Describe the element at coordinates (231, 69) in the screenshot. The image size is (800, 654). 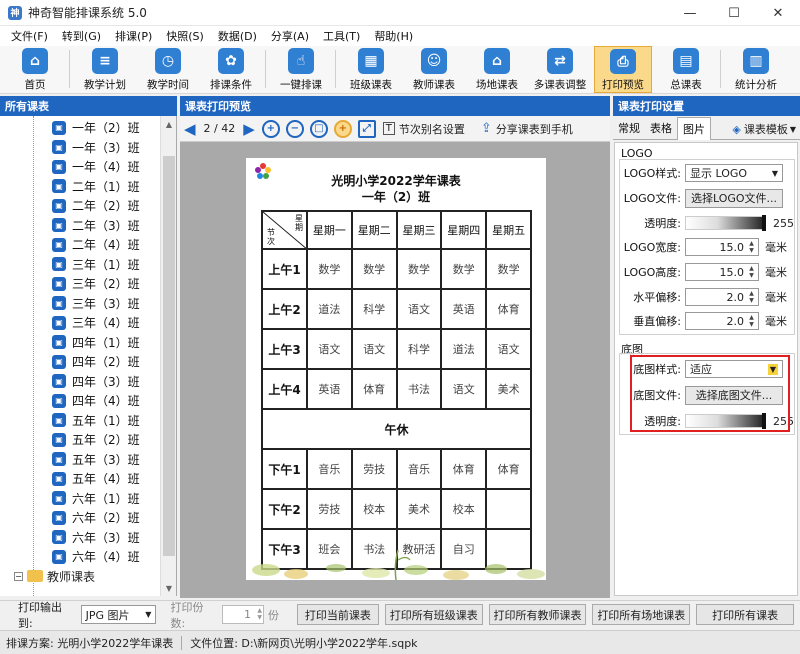
I see `conditions-button: ✿ 排课条件` at that location.